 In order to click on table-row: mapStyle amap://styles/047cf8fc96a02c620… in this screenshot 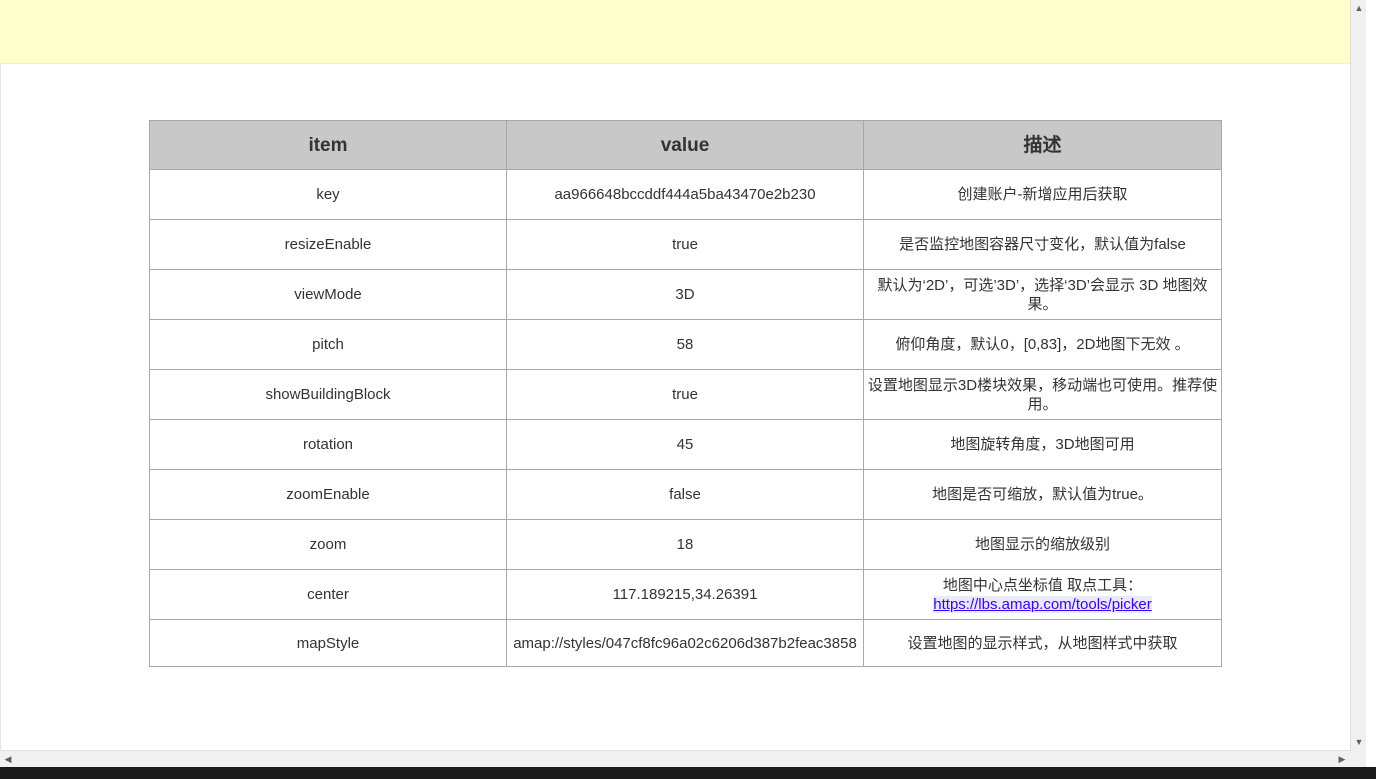, I will do `click(685, 643)`.